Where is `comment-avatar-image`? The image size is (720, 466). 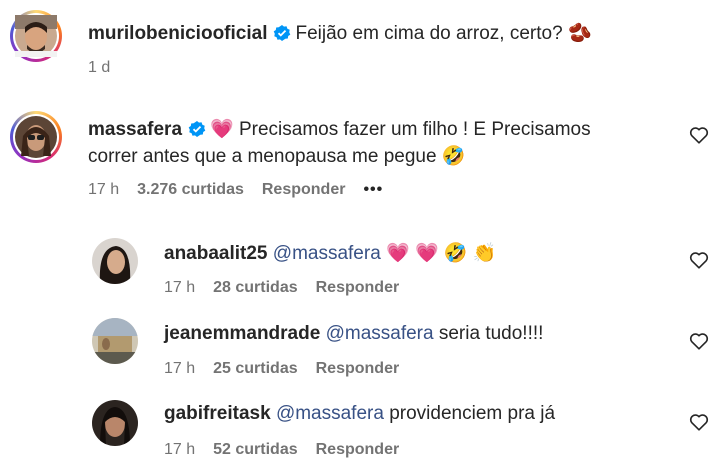
comment-avatar-image is located at coordinates (36, 137).